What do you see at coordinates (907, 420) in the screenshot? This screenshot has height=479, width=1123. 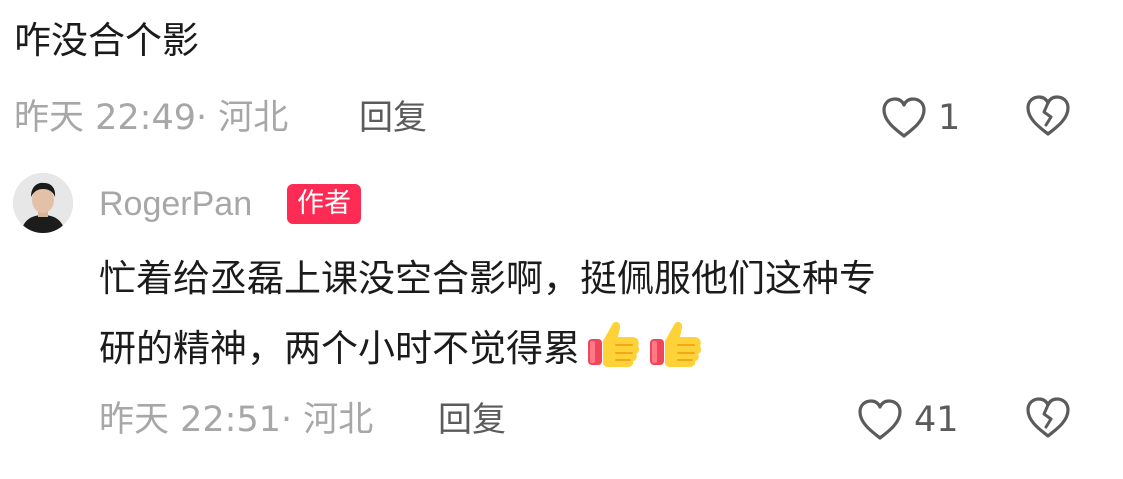 I see `like-button: 41` at bounding box center [907, 420].